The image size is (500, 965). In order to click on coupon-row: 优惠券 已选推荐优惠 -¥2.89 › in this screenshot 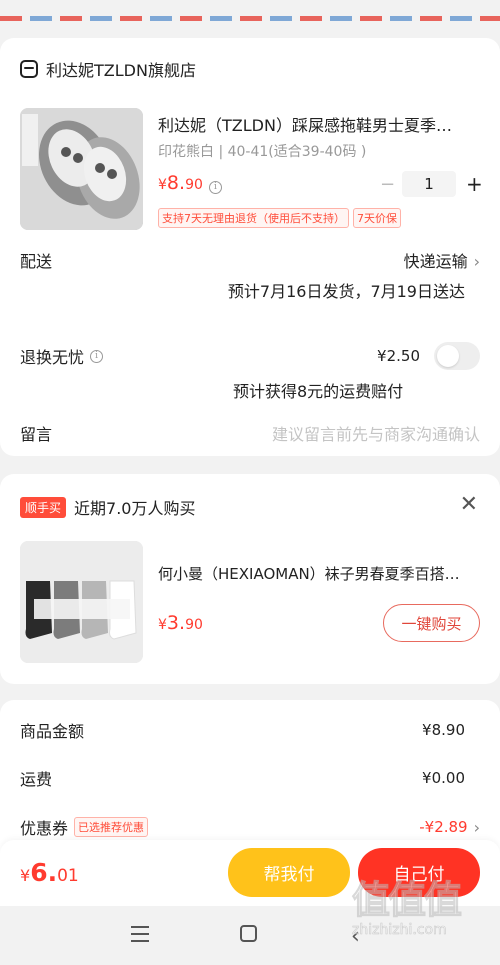, I will do `click(250, 827)`.